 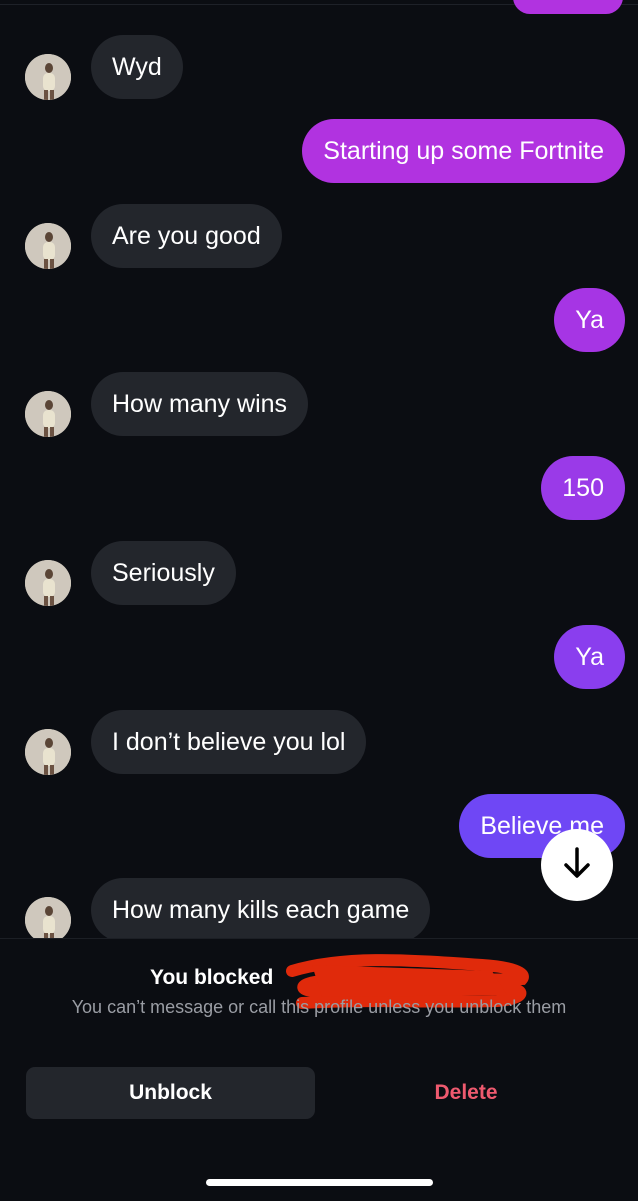 I want to click on previous-outgoing-bubble, so click(x=568, y=7).